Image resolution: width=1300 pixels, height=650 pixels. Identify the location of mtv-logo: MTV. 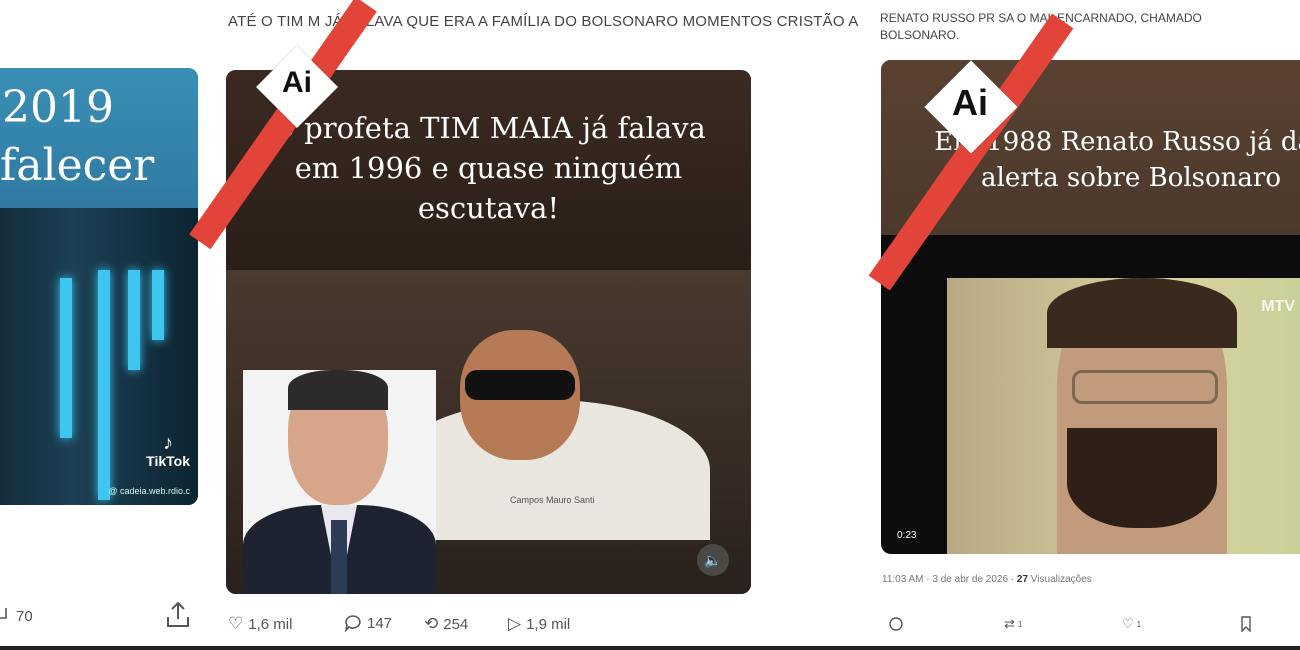
(1278, 306).